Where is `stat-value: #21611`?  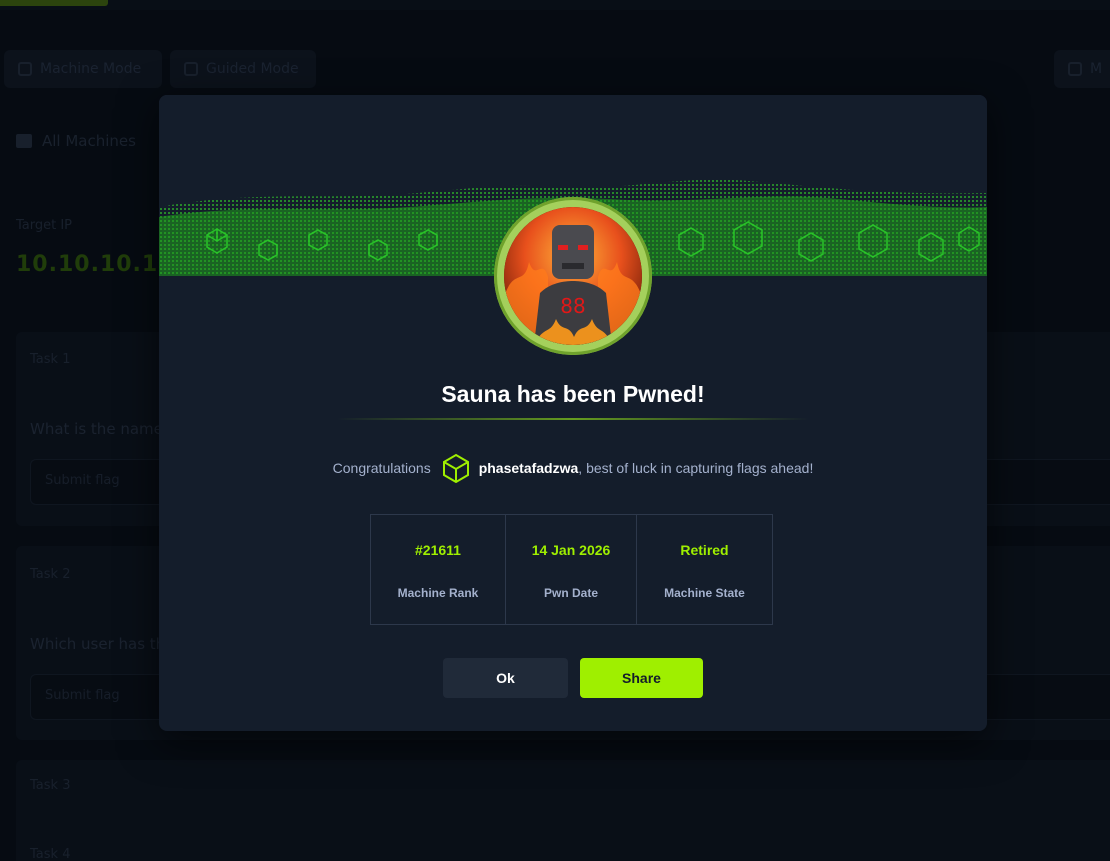 stat-value: #21611 is located at coordinates (438, 550).